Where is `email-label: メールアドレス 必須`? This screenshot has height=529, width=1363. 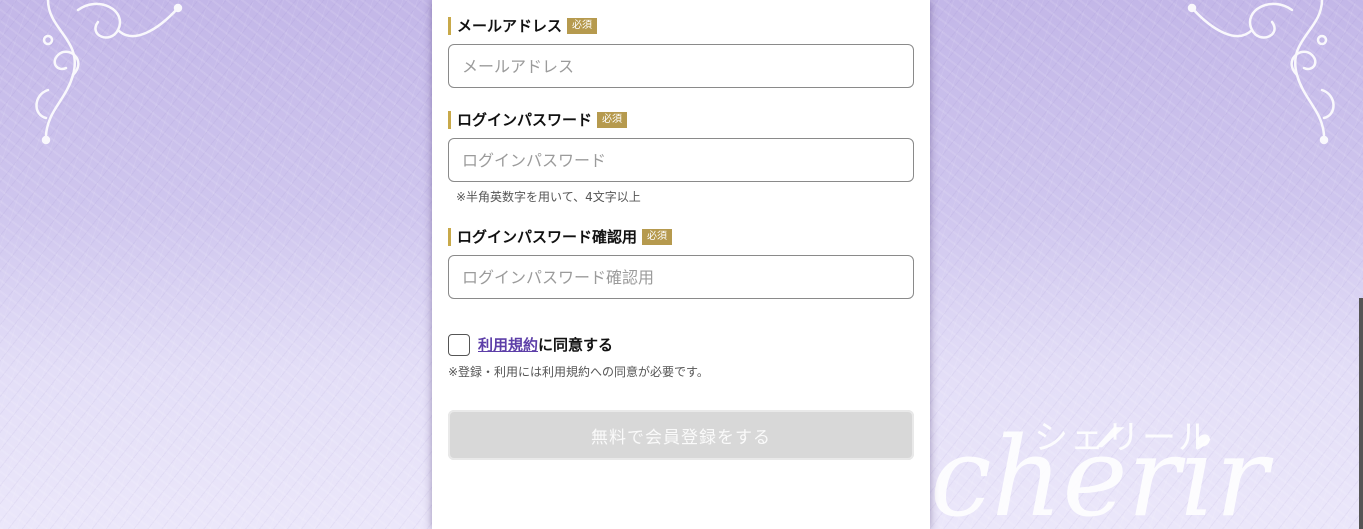
email-label: メールアドレス 必須 is located at coordinates (523, 26).